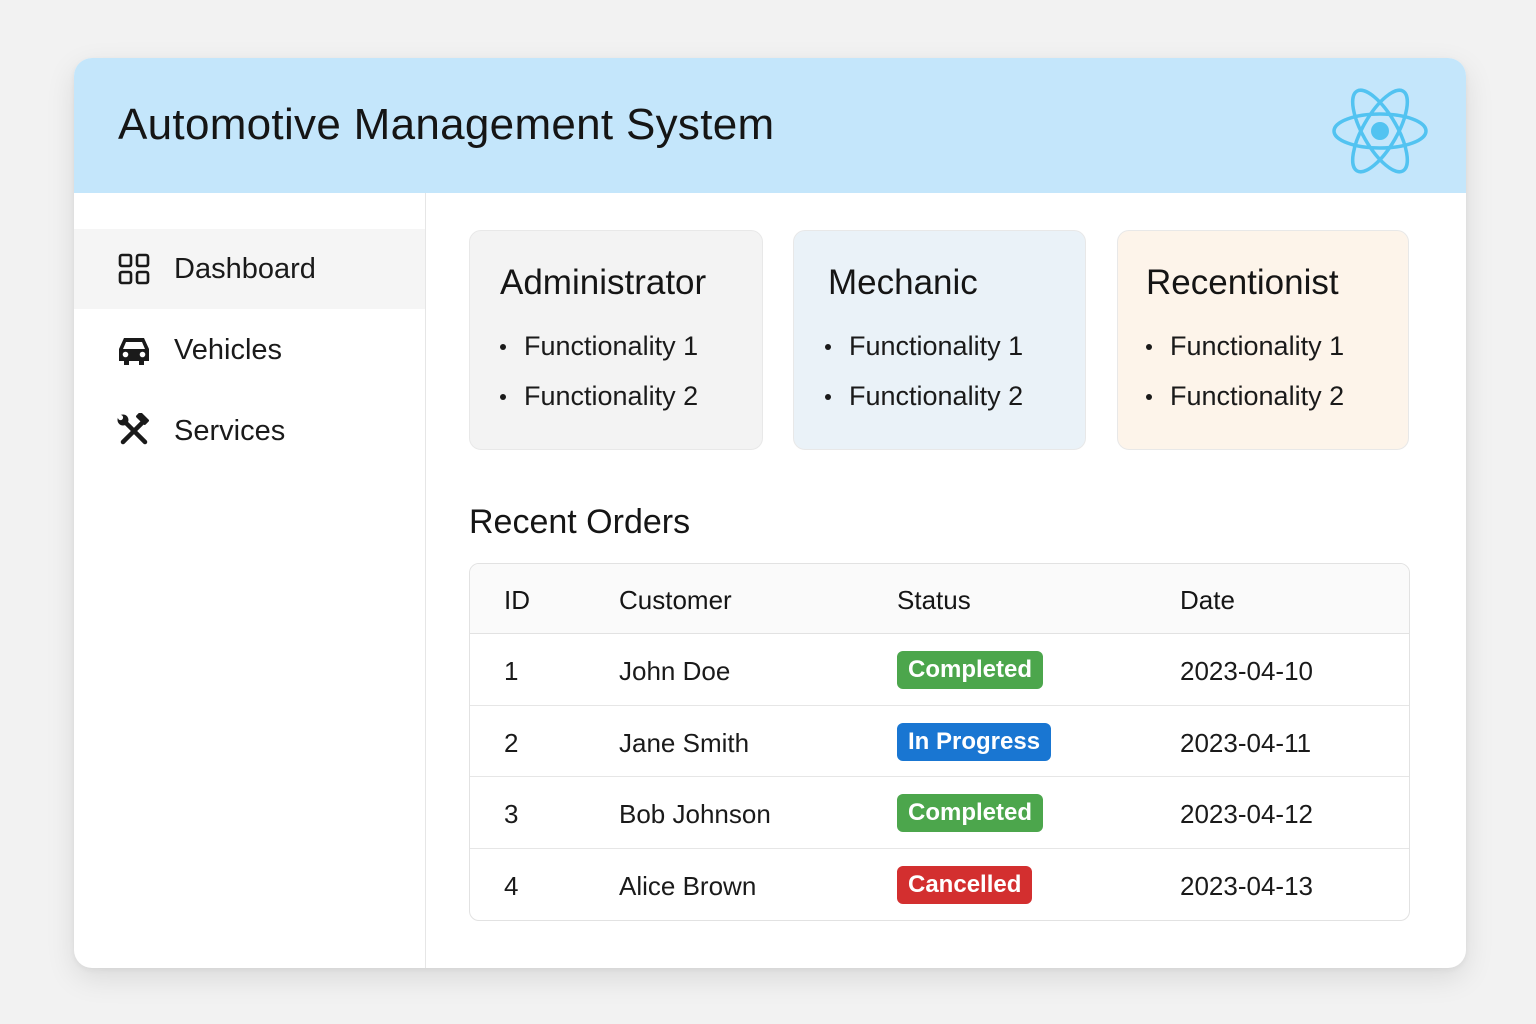 This screenshot has height=1024, width=1536. I want to click on order-id: 3, so click(511, 814).